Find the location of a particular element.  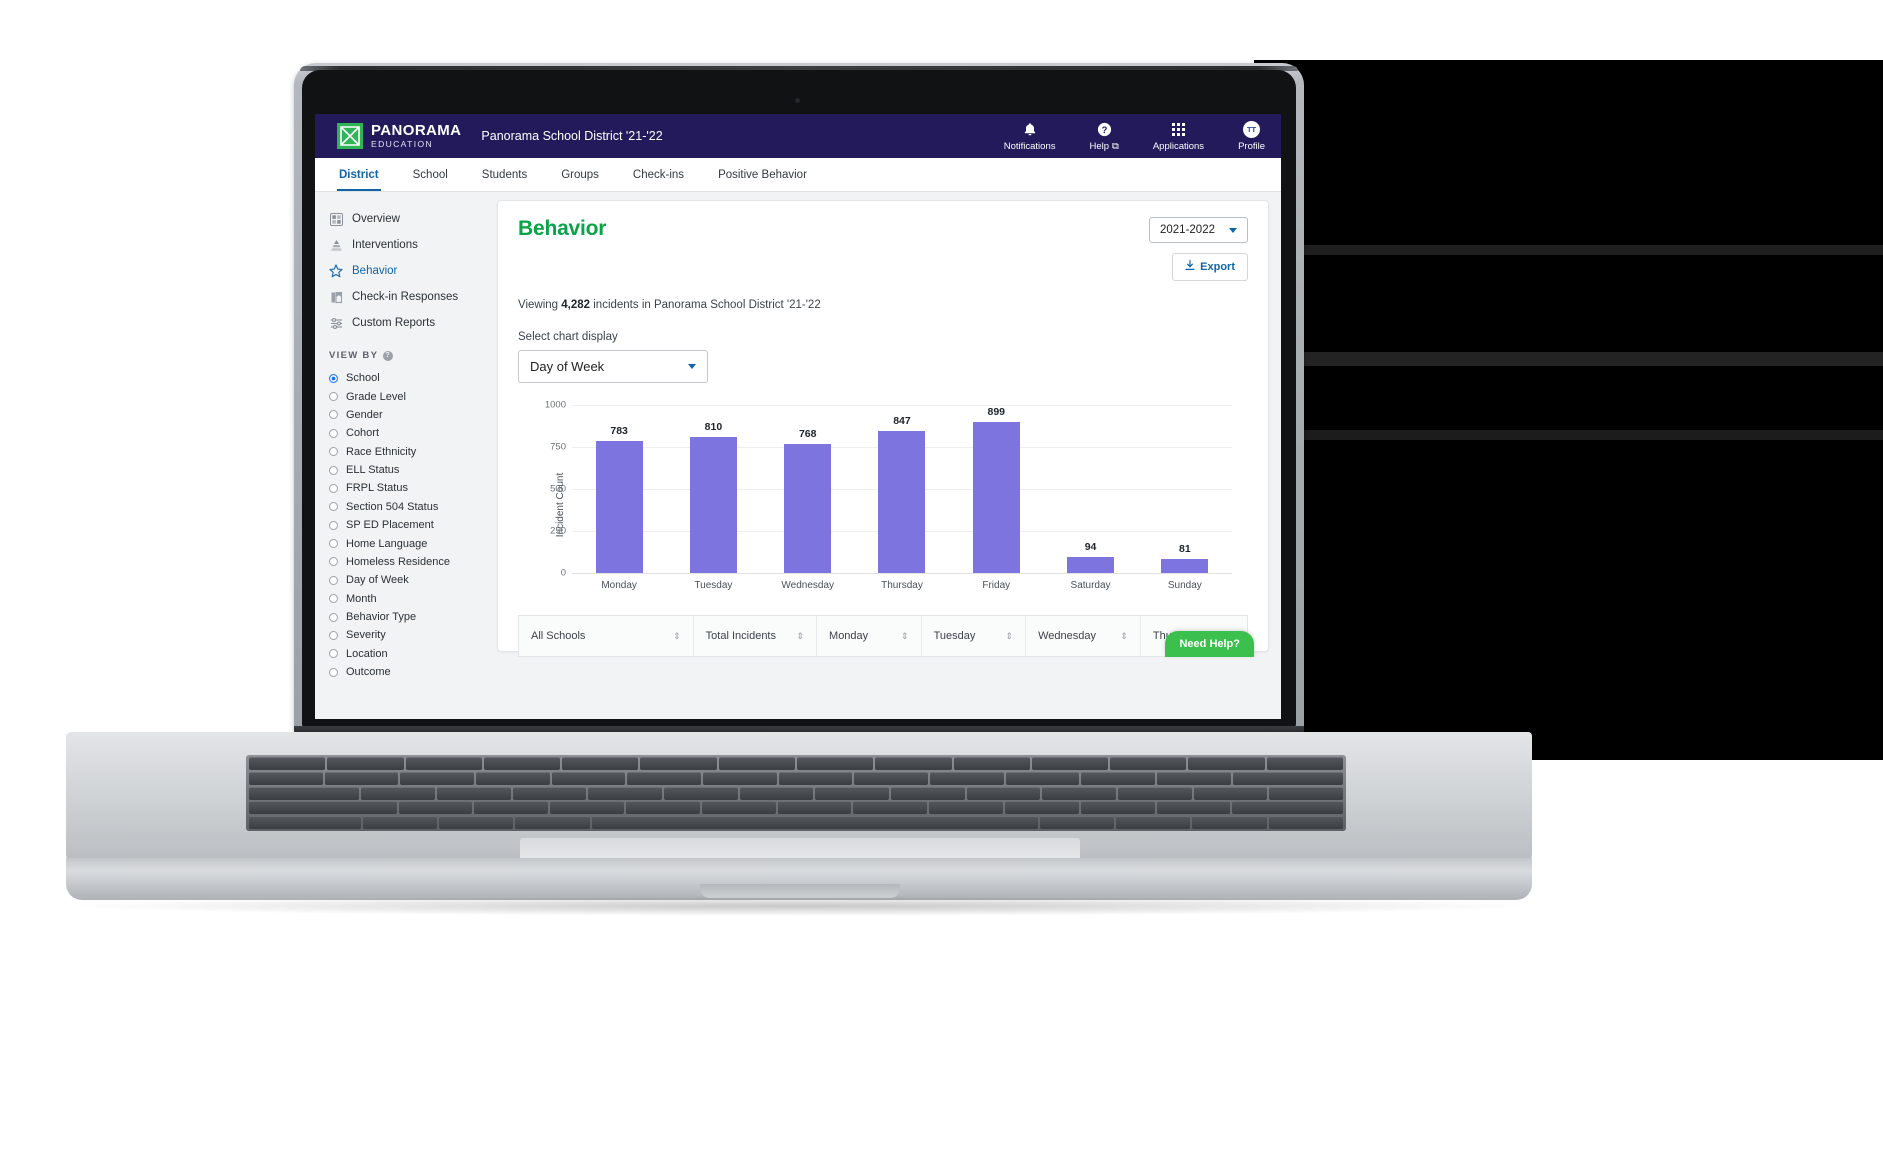

radio-label: Cohort is located at coordinates (363, 433).